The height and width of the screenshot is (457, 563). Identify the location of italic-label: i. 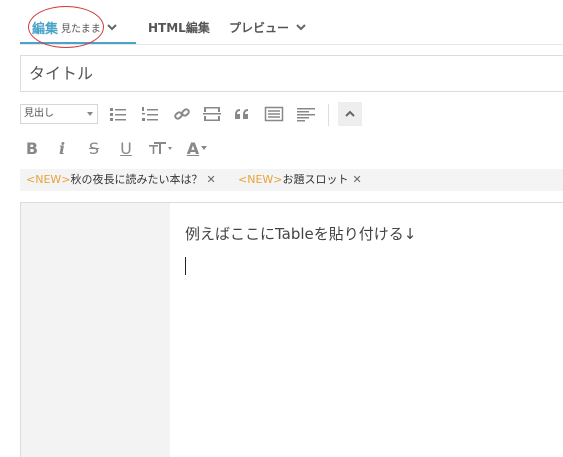
(62, 148).